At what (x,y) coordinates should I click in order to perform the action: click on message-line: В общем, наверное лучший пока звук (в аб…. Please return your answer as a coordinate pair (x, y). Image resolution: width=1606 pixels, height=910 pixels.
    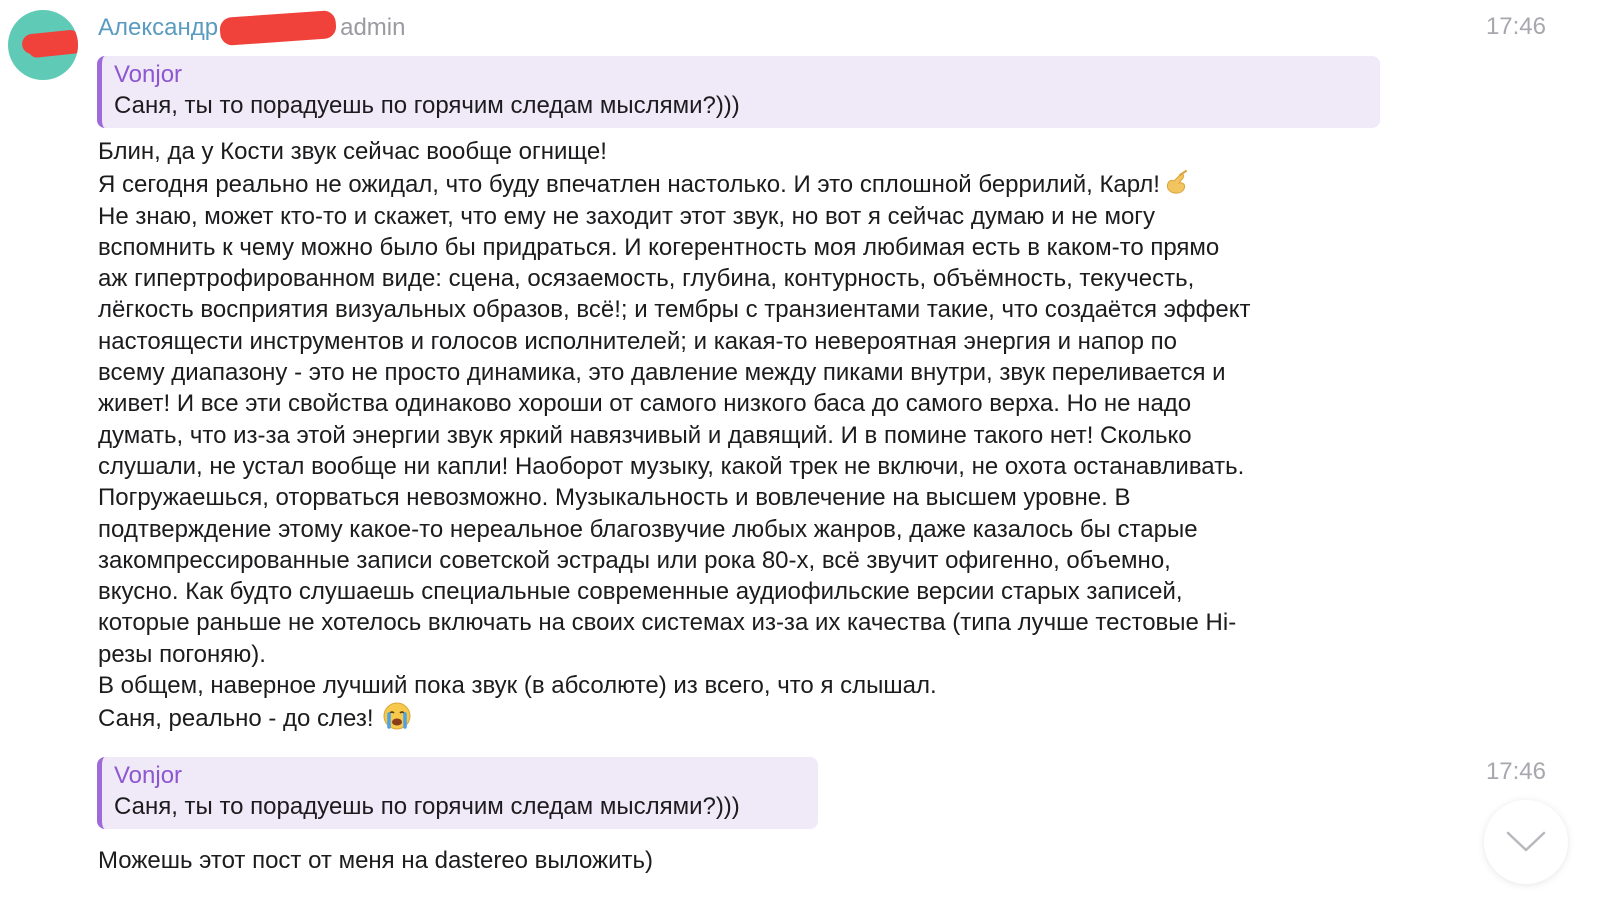
    Looking at the image, I should click on (517, 686).